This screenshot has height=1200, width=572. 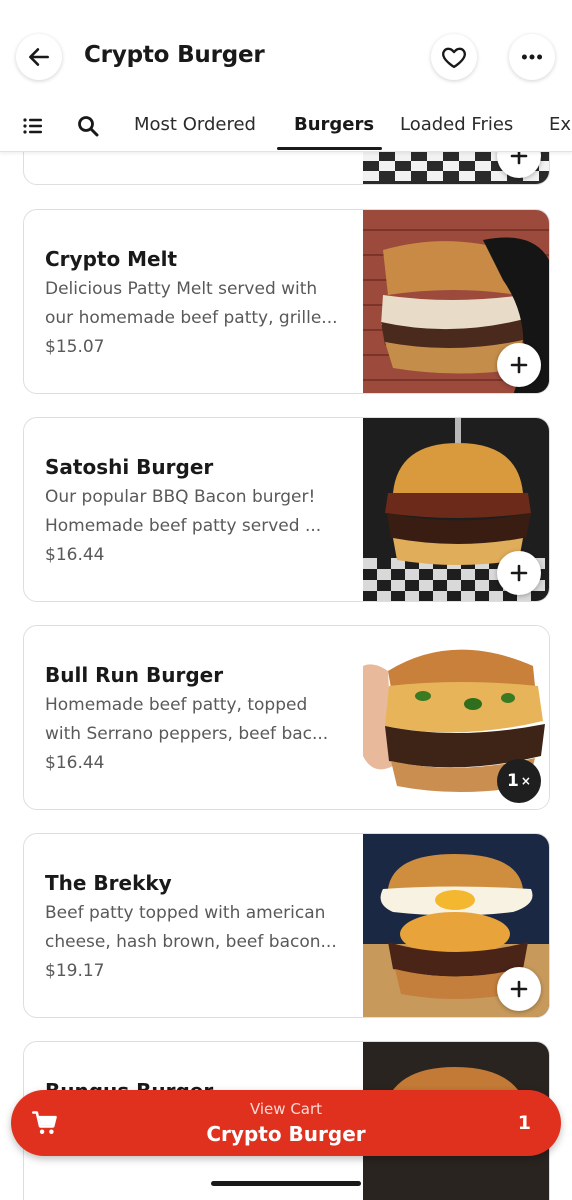 What do you see at coordinates (525, 781) in the screenshot?
I see `quantity-multiplier: ×` at bounding box center [525, 781].